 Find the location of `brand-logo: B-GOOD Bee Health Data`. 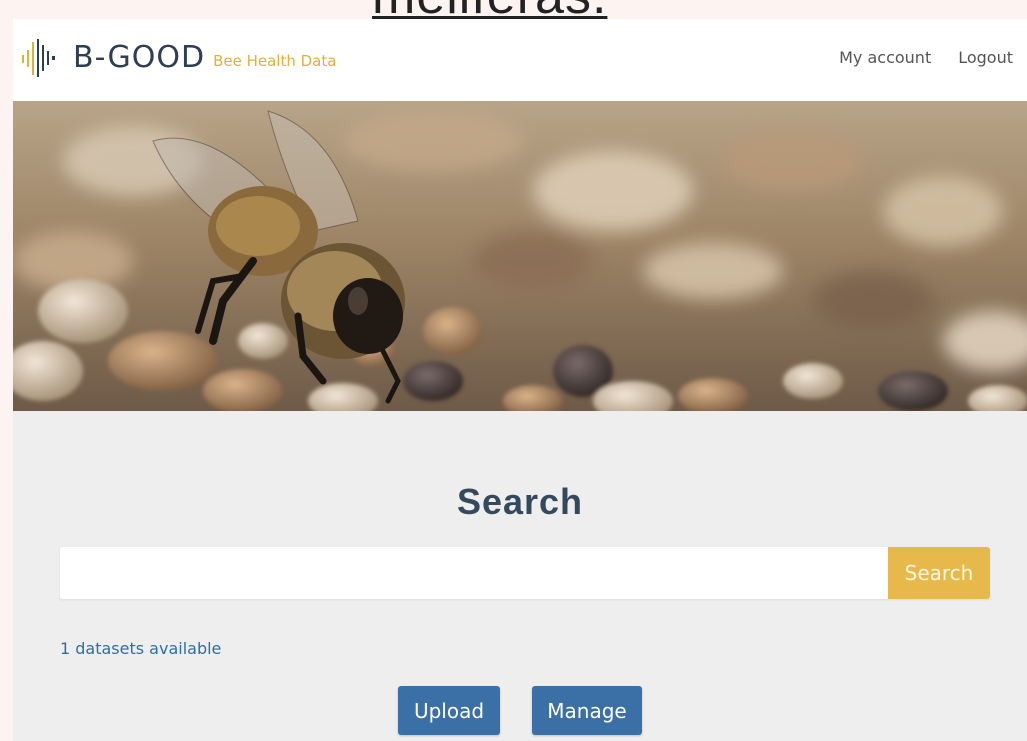

brand-logo: B-GOOD Bee Health Data is located at coordinates (178, 58).